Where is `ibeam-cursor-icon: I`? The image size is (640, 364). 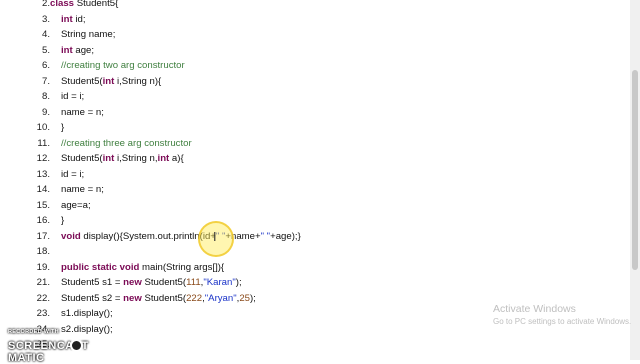
ibeam-cursor-icon: I is located at coordinates (215, 237).